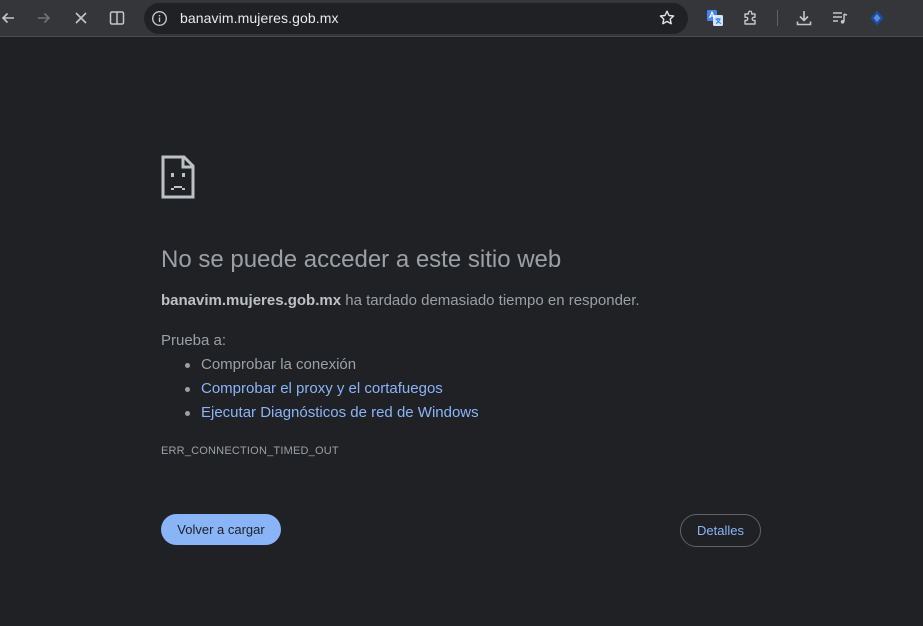  I want to click on split-view-icon, so click(117, 18).